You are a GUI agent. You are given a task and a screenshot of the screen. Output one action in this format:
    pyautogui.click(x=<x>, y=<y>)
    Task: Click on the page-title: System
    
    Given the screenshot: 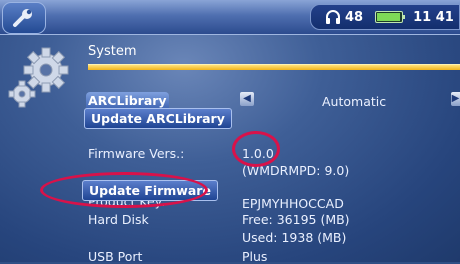 What is the action you would take?
    pyautogui.click(x=112, y=51)
    